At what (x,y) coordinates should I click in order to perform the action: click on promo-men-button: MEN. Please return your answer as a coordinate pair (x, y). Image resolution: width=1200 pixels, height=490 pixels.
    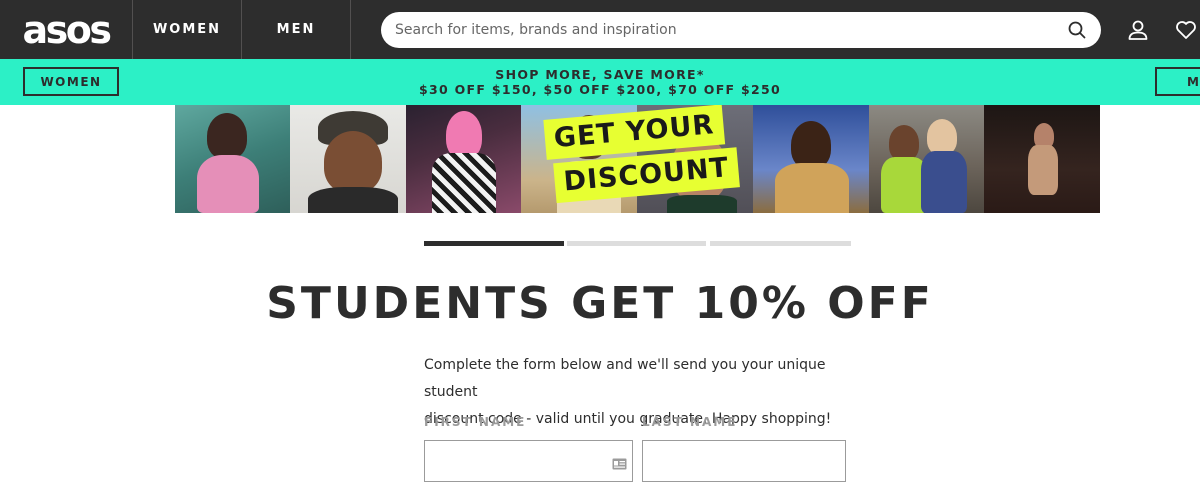
    Looking at the image, I should click on (1177, 81).